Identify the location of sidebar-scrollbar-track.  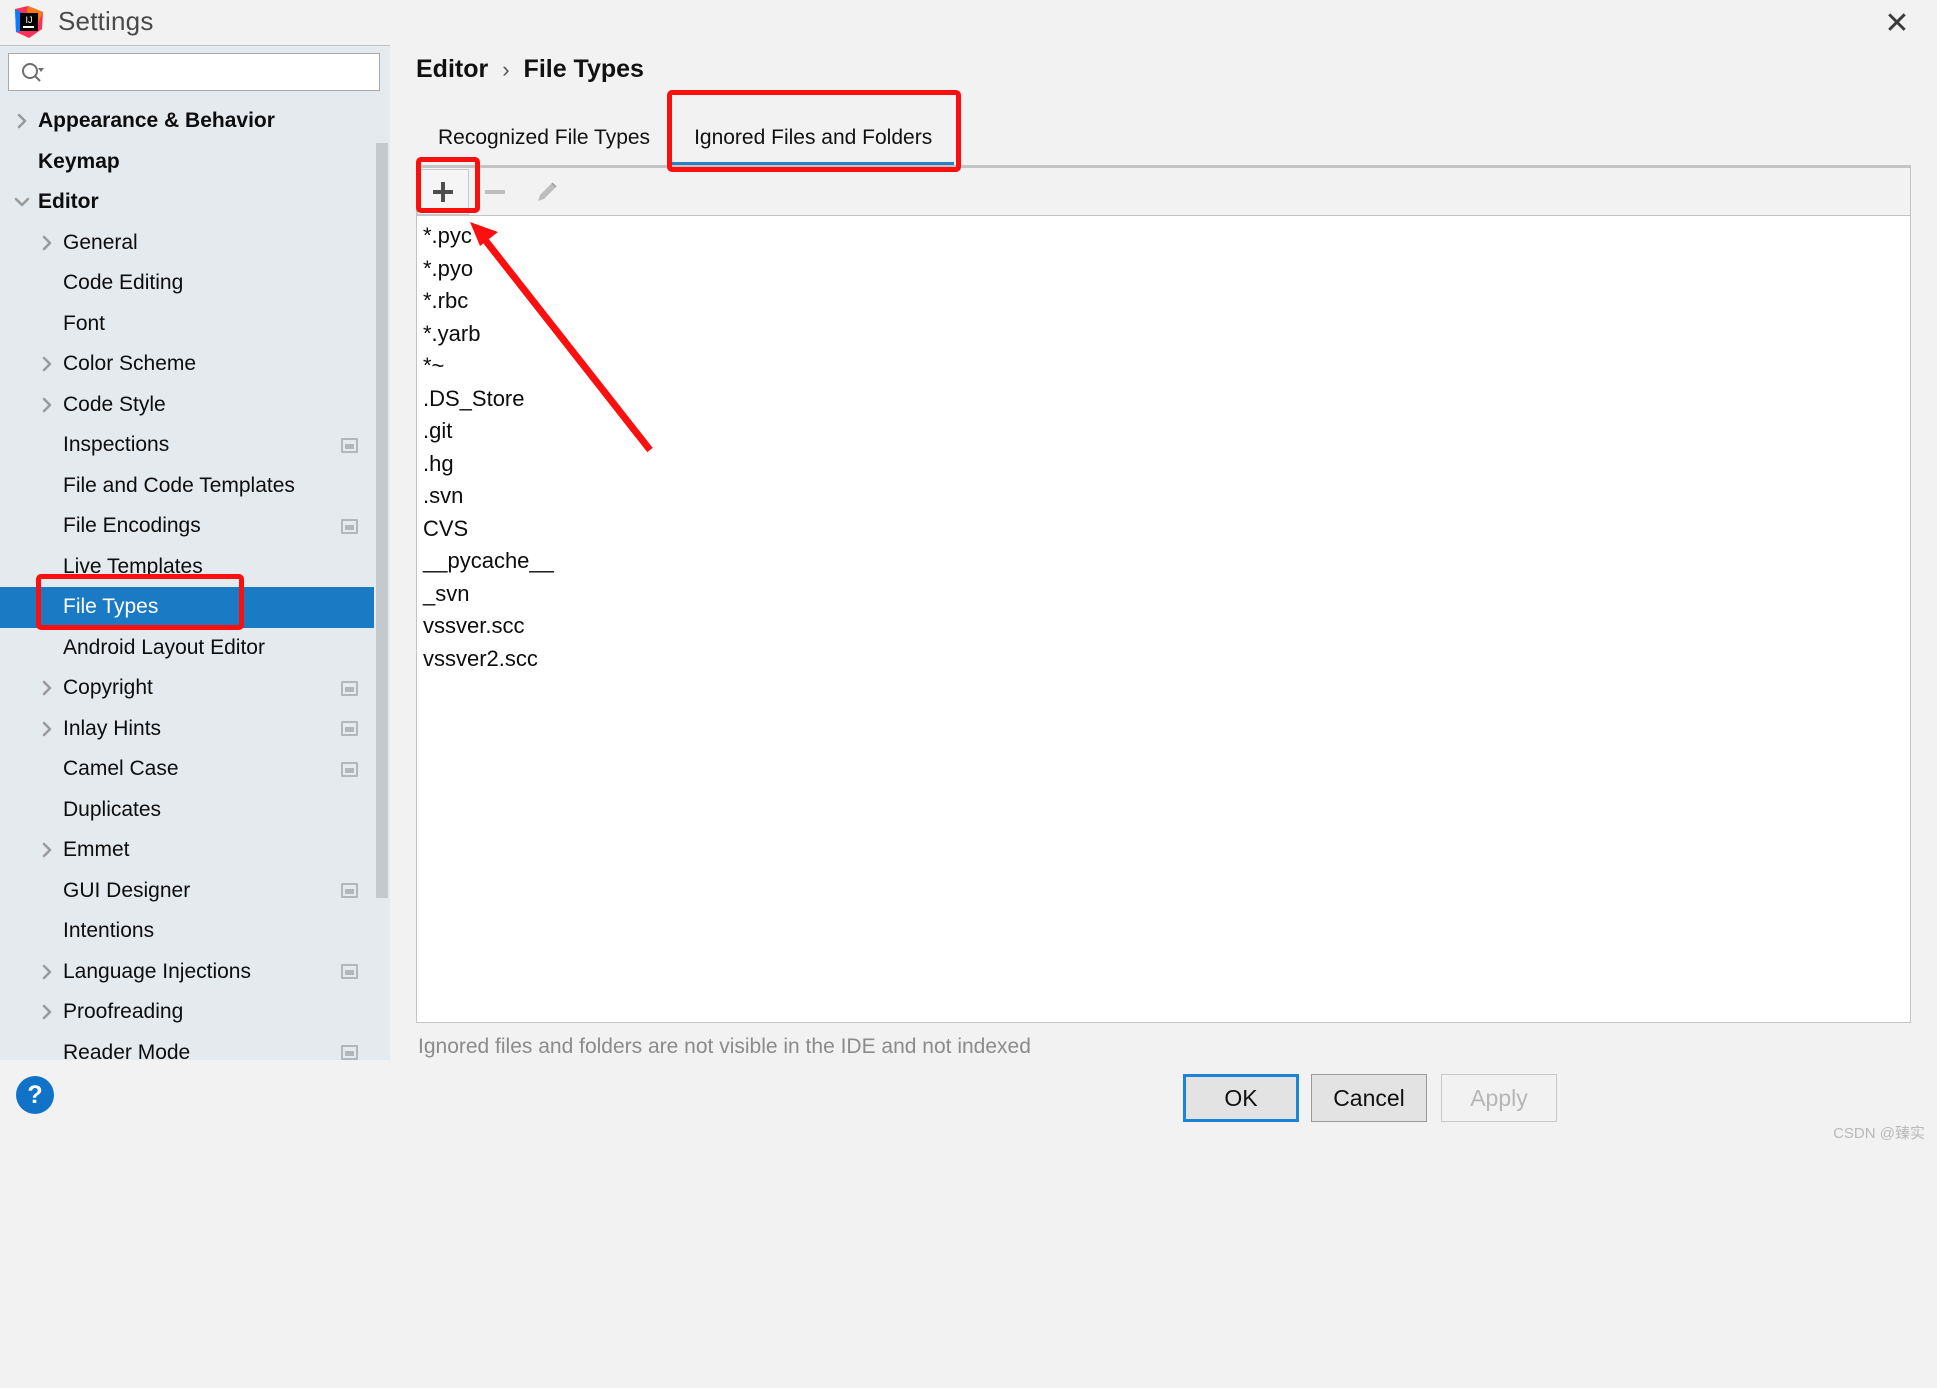
(382, 580).